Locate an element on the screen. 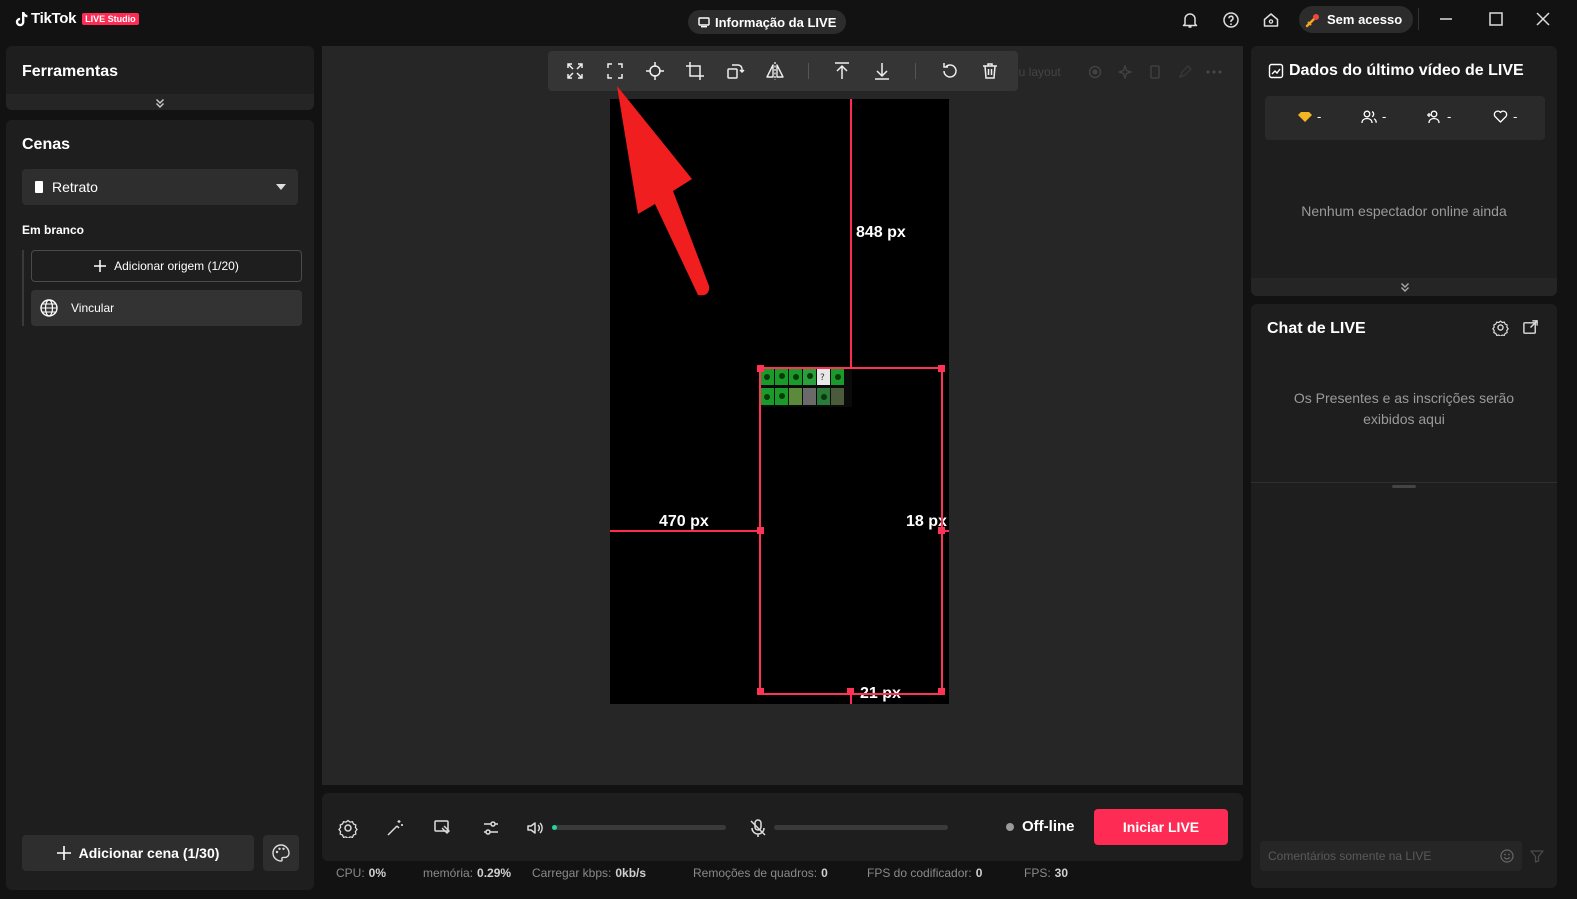 This screenshot has width=1577, height=899. chat-input: Comentários somente na LIVE is located at coordinates (1391, 856).